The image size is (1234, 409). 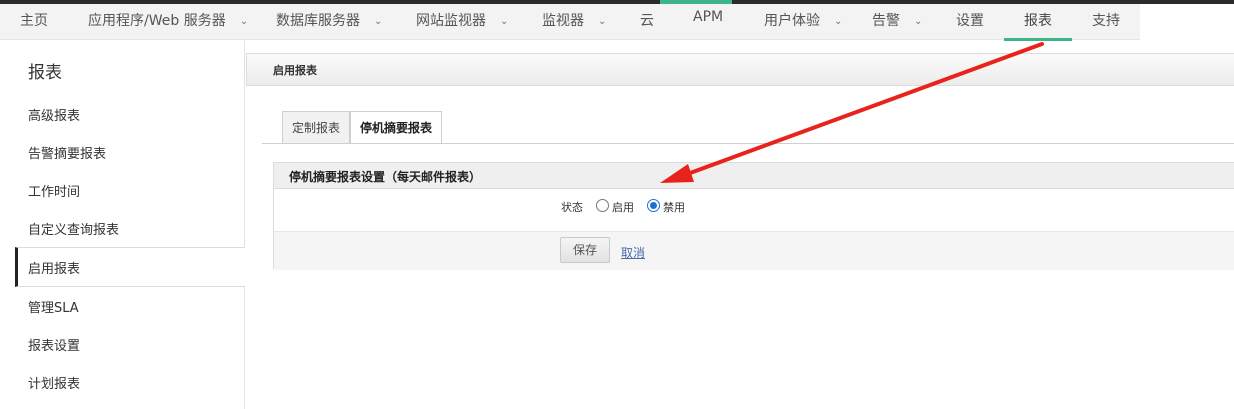 I want to click on nav-item-cloud: 云, so click(x=647, y=22).